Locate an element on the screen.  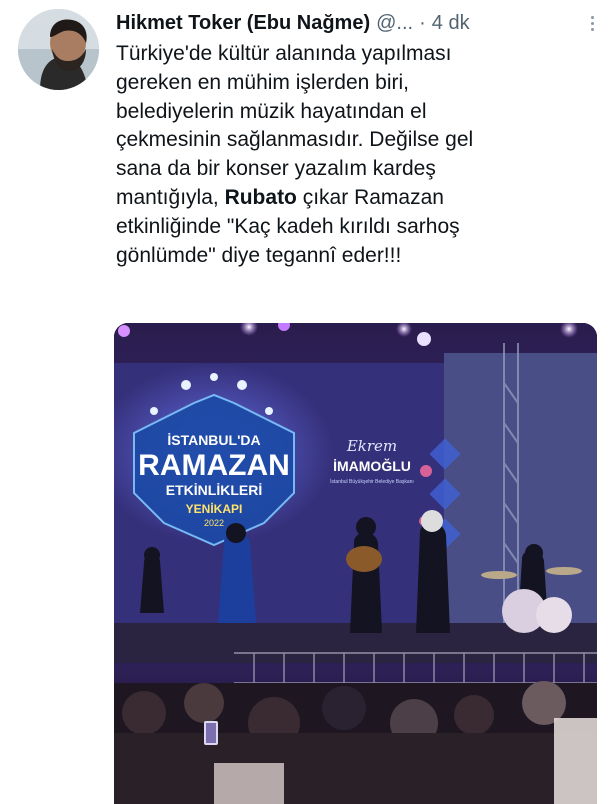
tweet-text-line: sana da bir konser yazalım kardeş is located at coordinates (276, 169).